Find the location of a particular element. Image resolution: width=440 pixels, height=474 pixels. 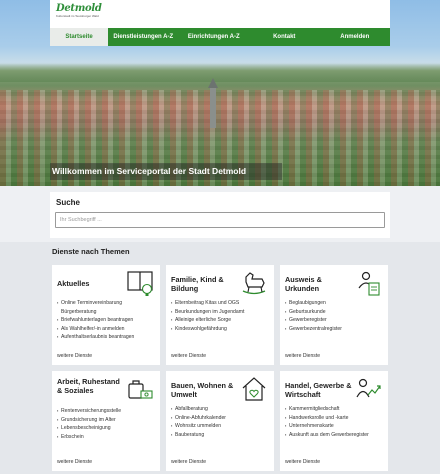

hero-church-tower is located at coordinates (213, 103).